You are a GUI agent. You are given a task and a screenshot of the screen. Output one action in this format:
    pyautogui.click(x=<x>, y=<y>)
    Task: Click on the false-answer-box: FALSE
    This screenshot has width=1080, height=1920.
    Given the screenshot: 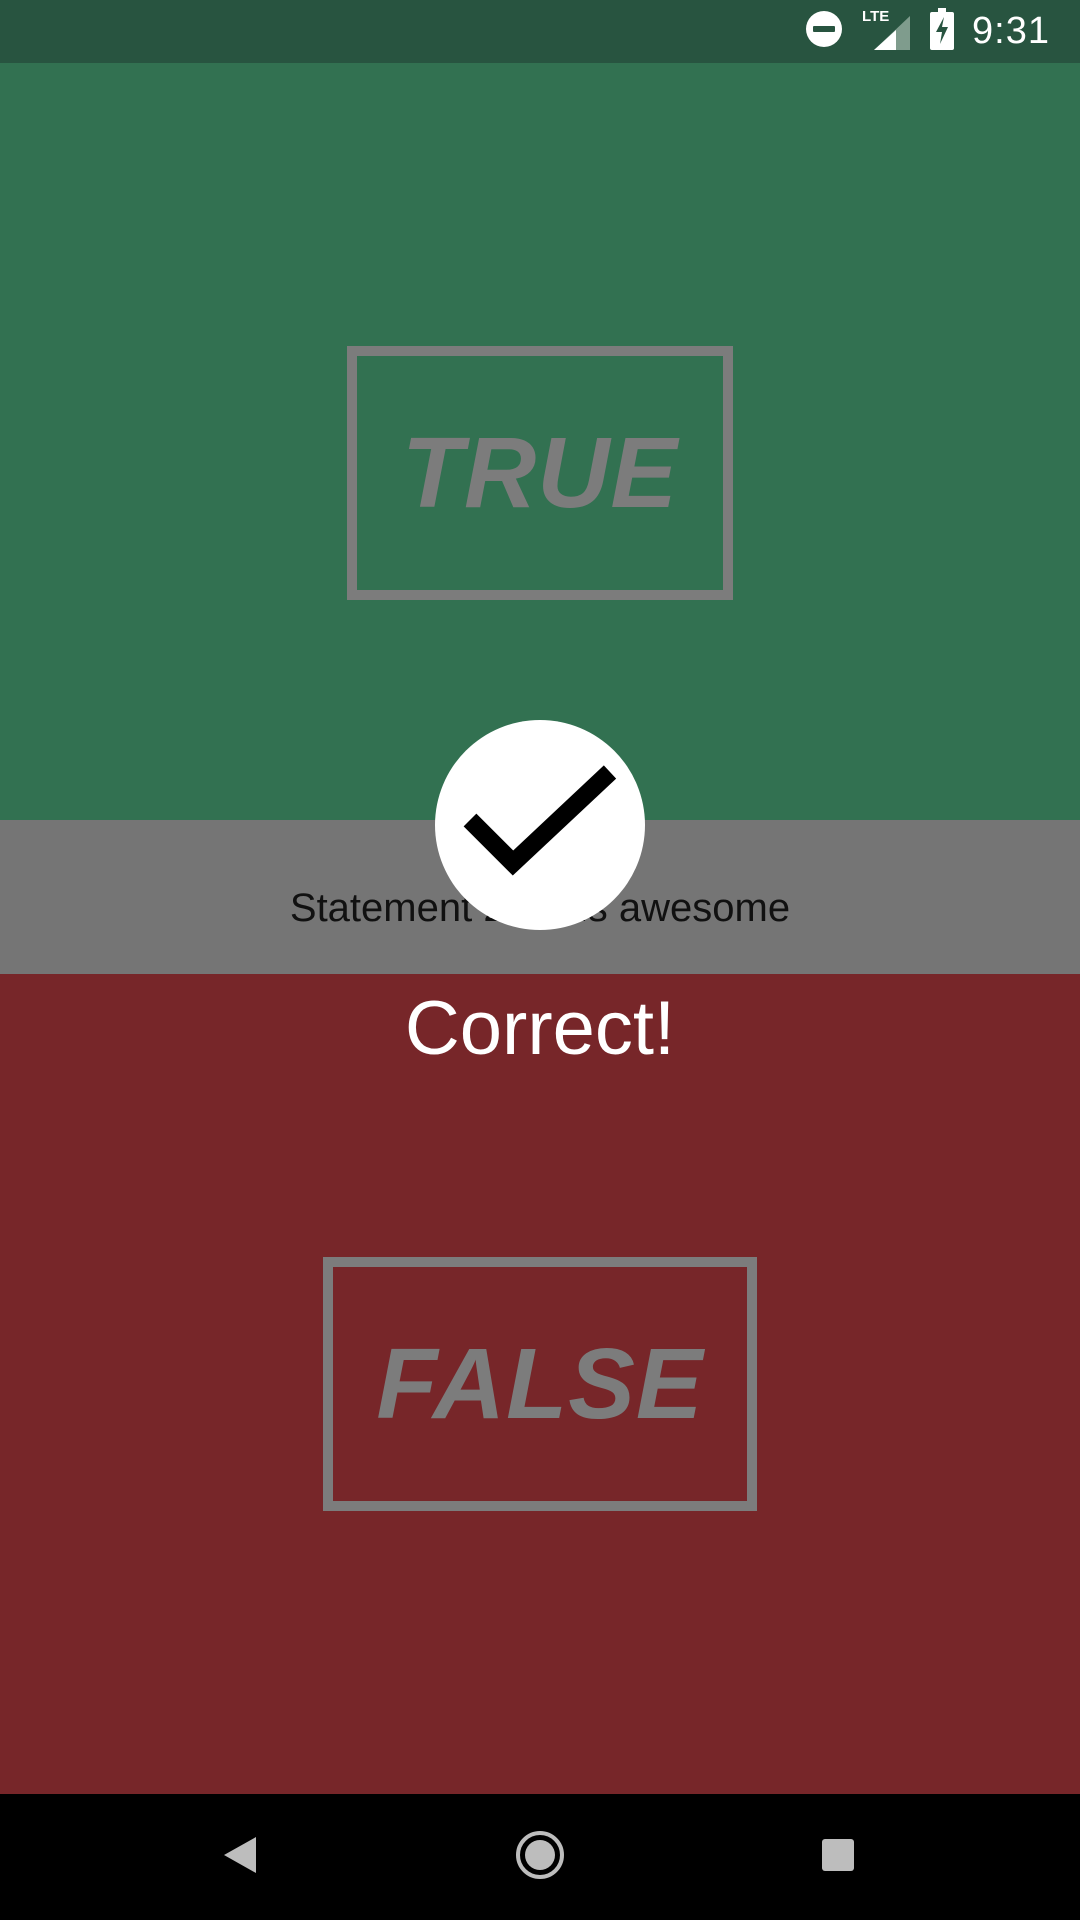 What is the action you would take?
    pyautogui.click(x=540, y=1384)
    